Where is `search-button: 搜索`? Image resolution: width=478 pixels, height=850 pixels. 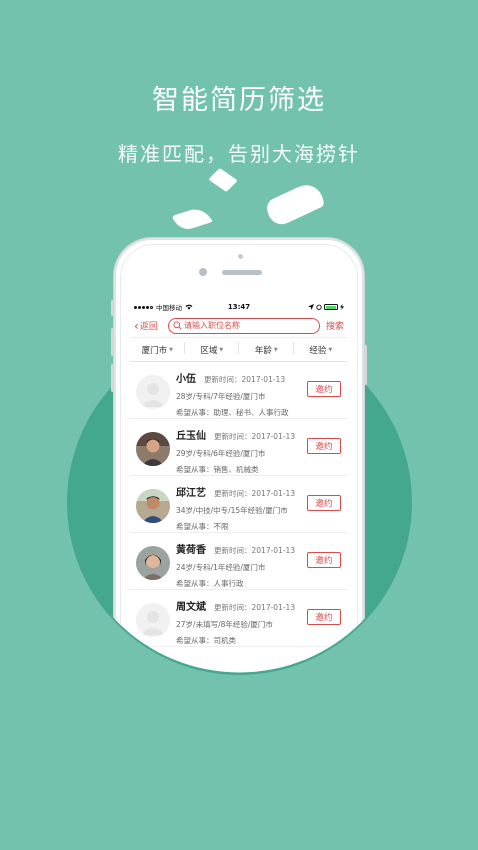 search-button: 搜索 is located at coordinates (335, 325).